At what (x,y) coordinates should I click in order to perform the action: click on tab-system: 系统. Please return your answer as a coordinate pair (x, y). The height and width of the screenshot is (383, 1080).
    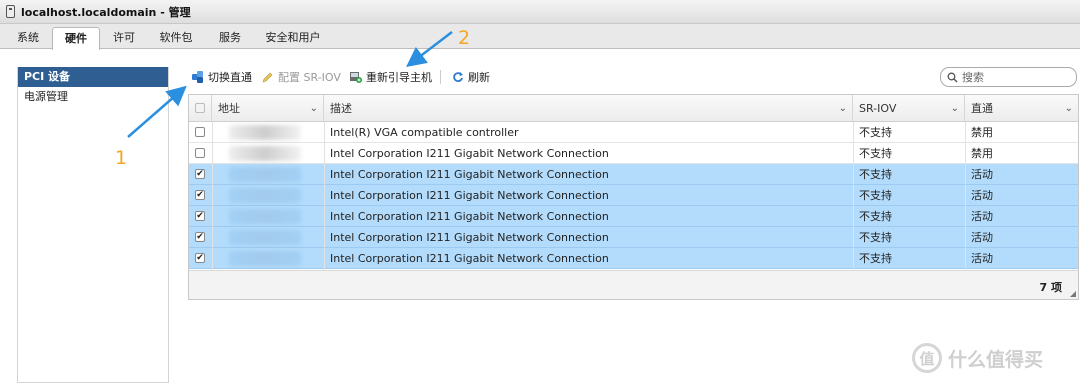
    Looking at the image, I should click on (28, 39).